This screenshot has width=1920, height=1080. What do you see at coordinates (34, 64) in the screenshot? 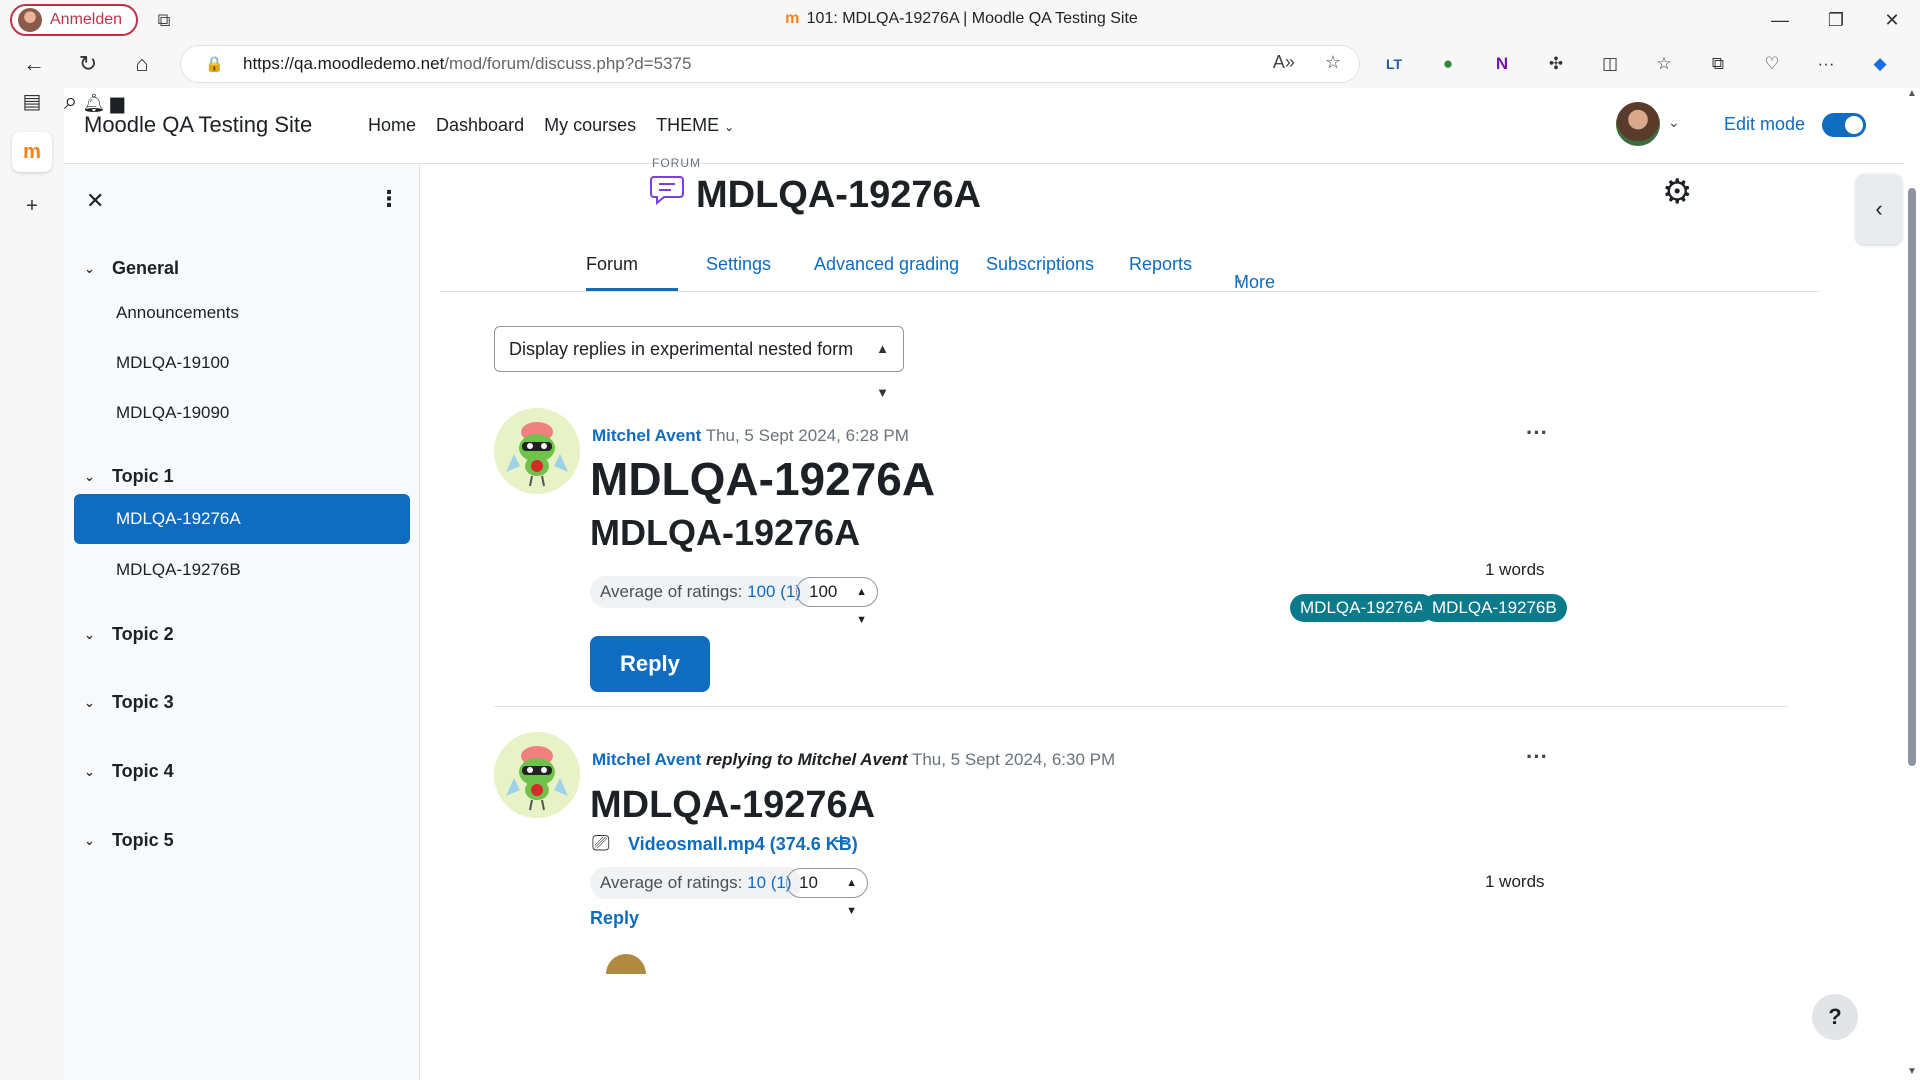
I see `back-icon: ←` at bounding box center [34, 64].